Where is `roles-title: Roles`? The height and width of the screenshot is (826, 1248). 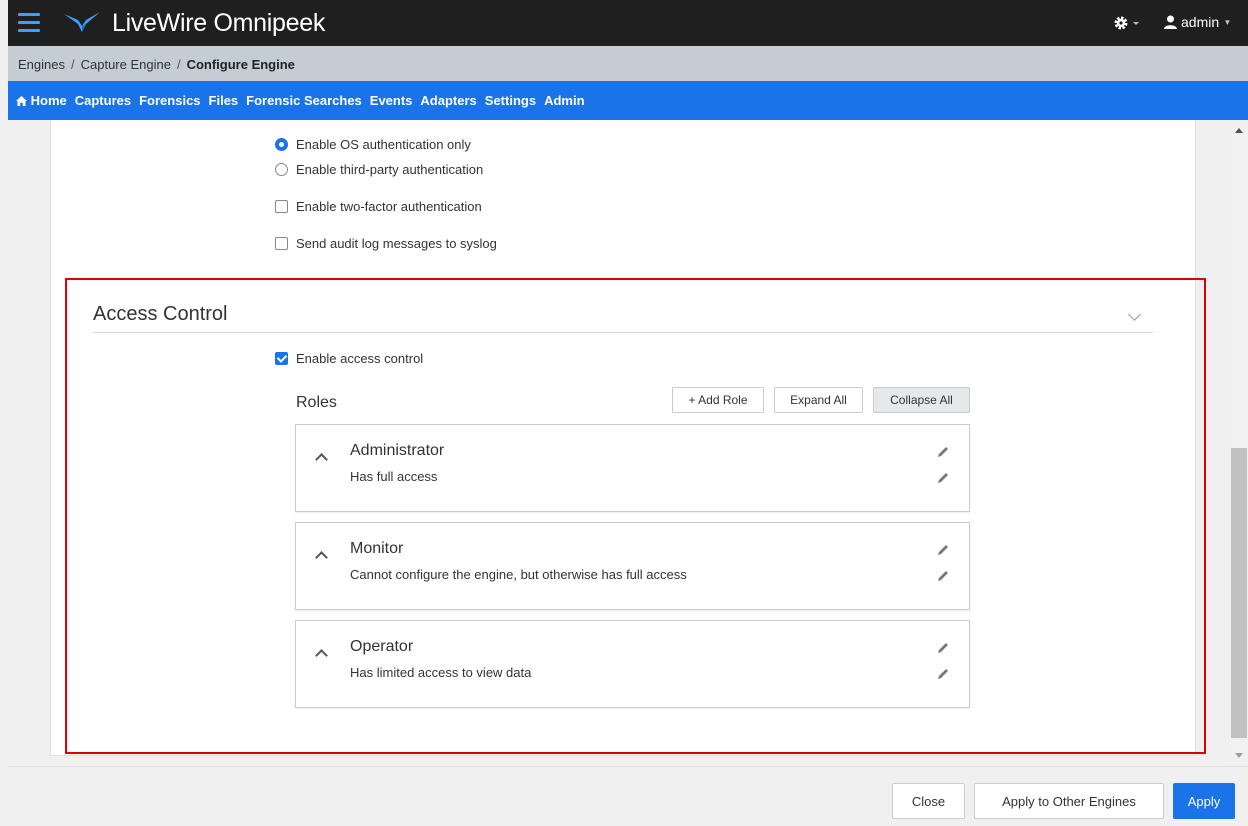
roles-title: Roles is located at coordinates (316, 402).